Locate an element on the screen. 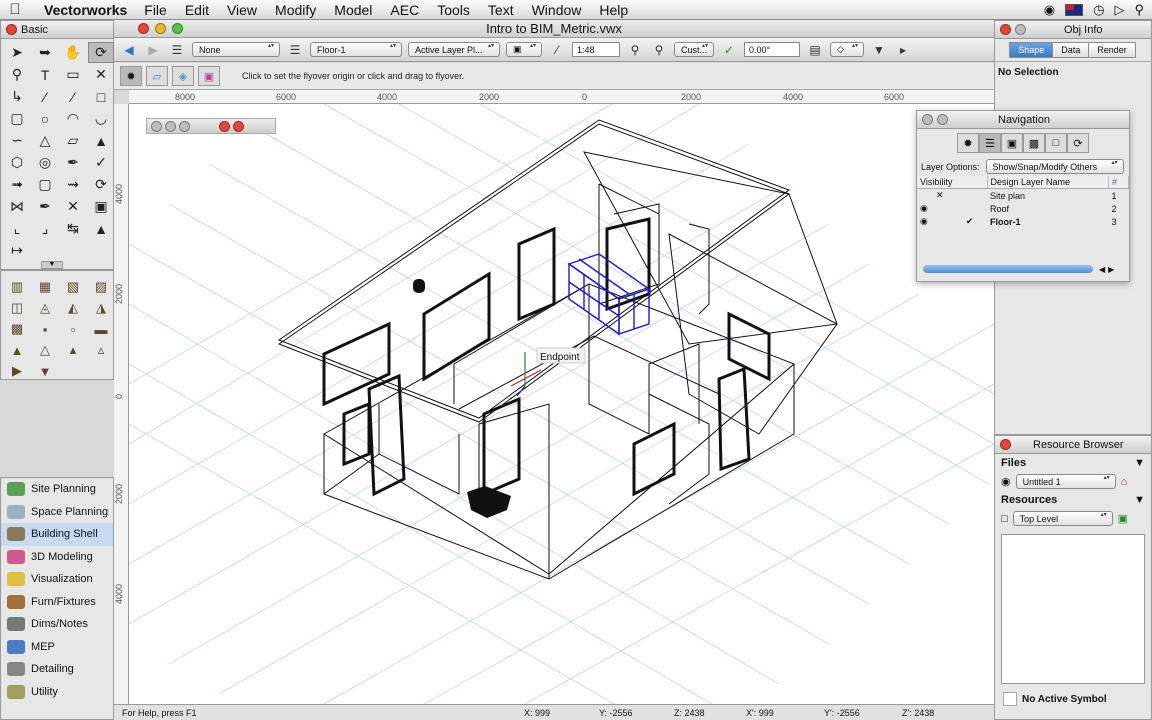 The image size is (1152, 720). layer-options-icon: ☰ is located at coordinates (295, 50).